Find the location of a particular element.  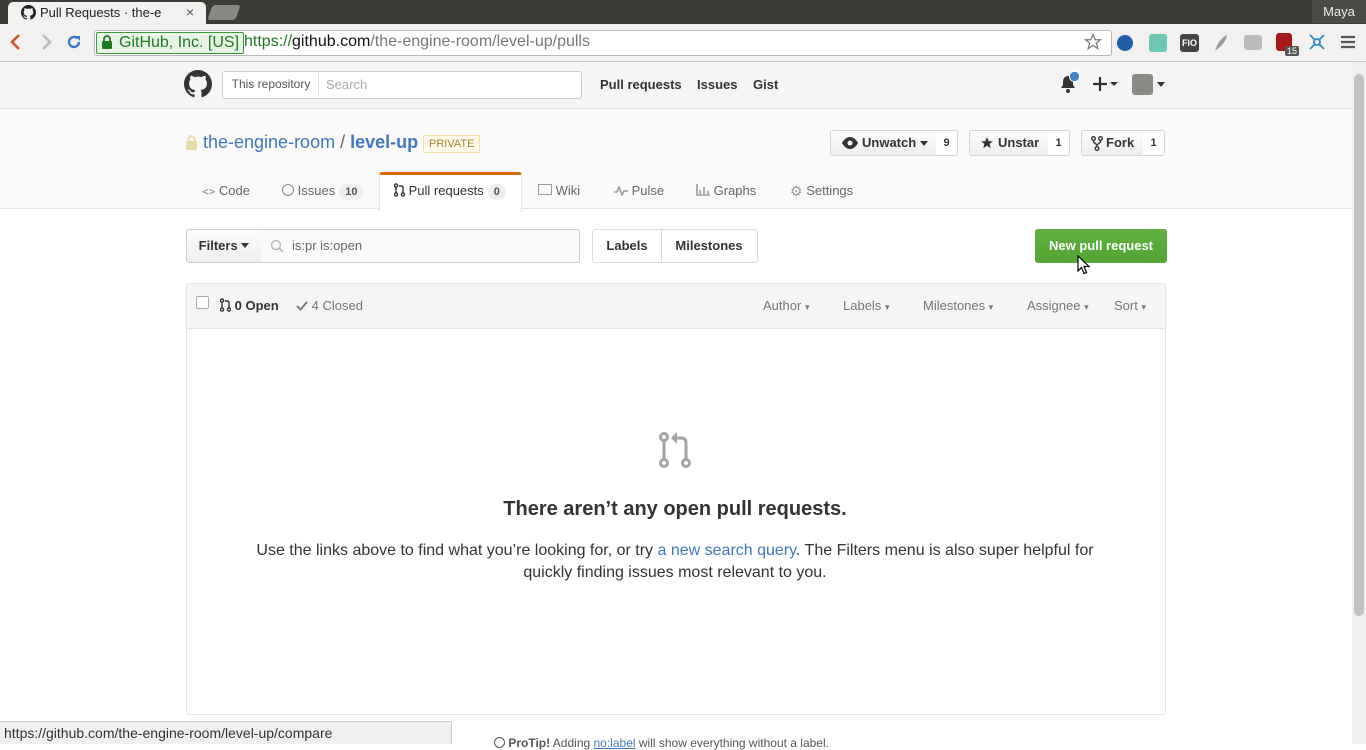

select-all-checkbox is located at coordinates (202, 302).